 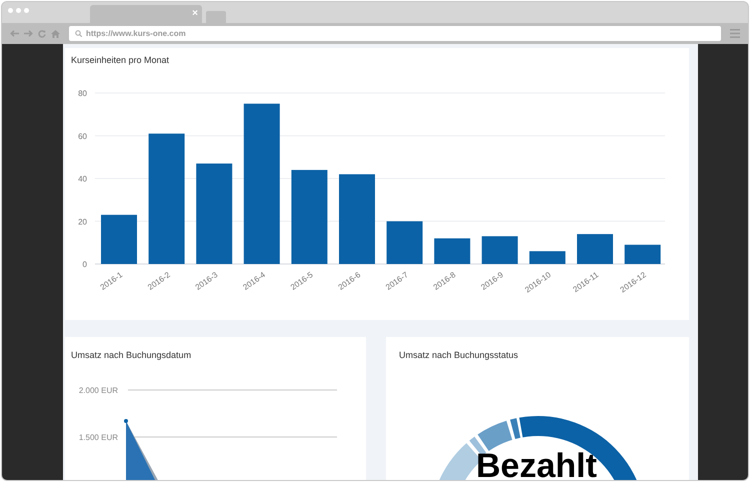 What do you see at coordinates (84, 264) in the screenshot?
I see `axis-tick-label: 0` at bounding box center [84, 264].